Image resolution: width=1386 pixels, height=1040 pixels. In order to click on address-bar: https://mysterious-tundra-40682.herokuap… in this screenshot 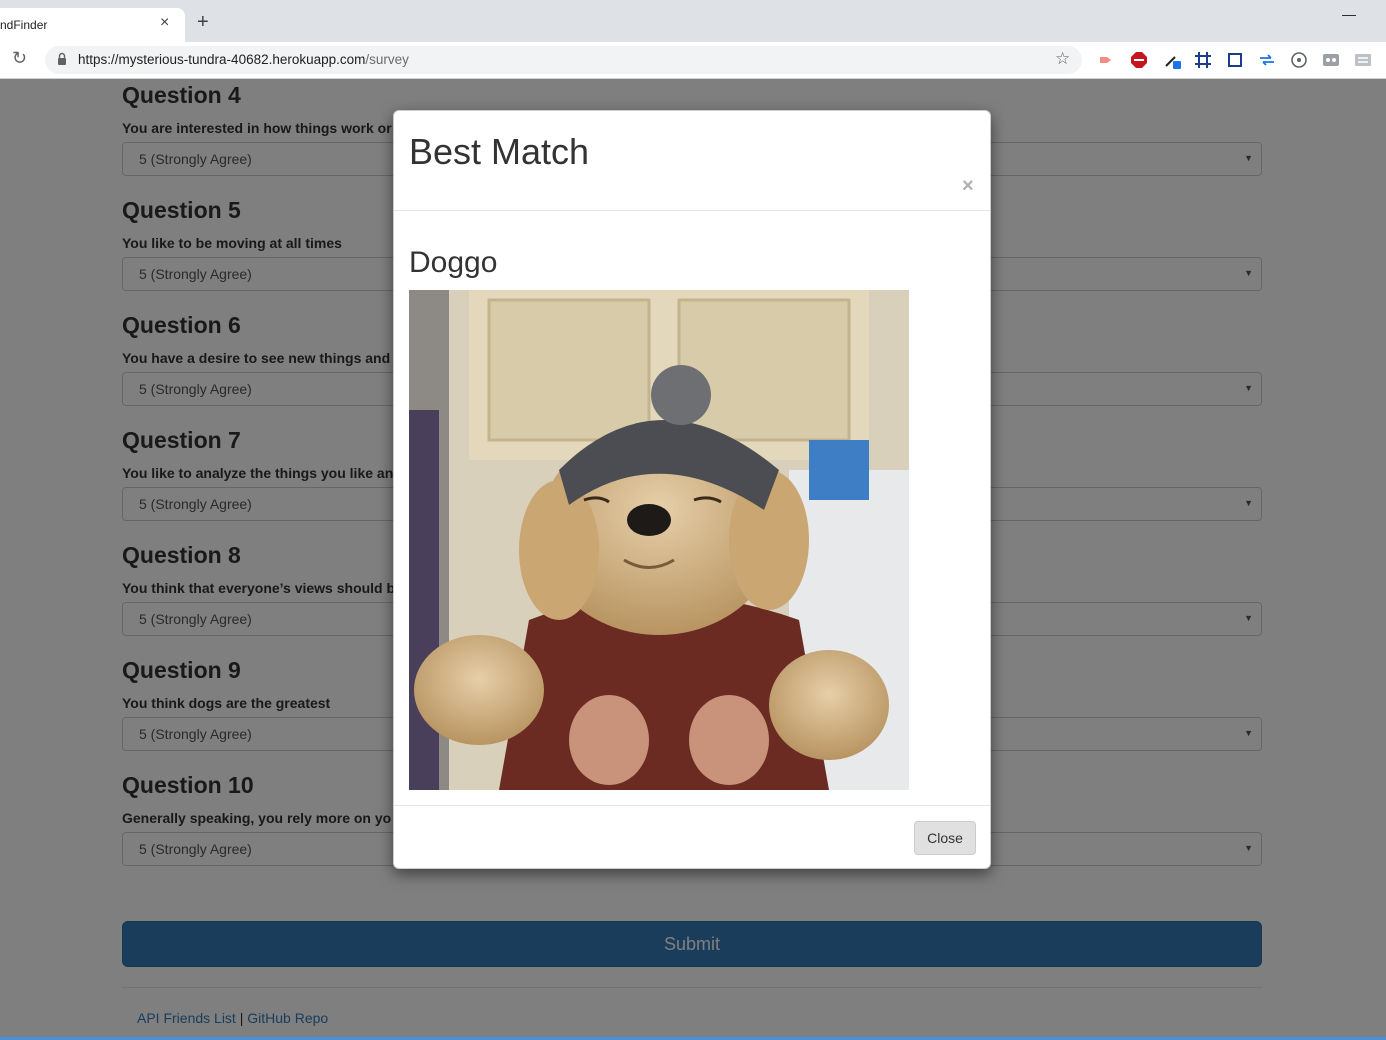, I will do `click(563, 60)`.